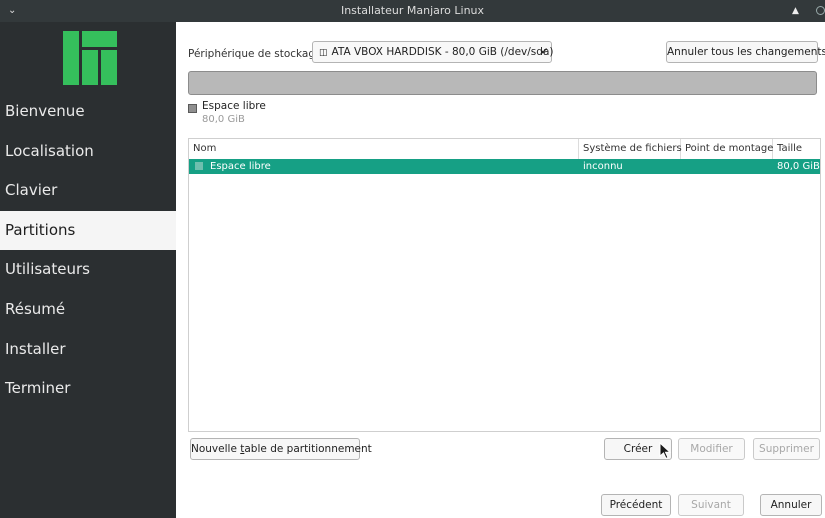 The width and height of the screenshot is (825, 518). What do you see at coordinates (798, 166) in the screenshot?
I see `row-size: 80,0 GiB` at bounding box center [798, 166].